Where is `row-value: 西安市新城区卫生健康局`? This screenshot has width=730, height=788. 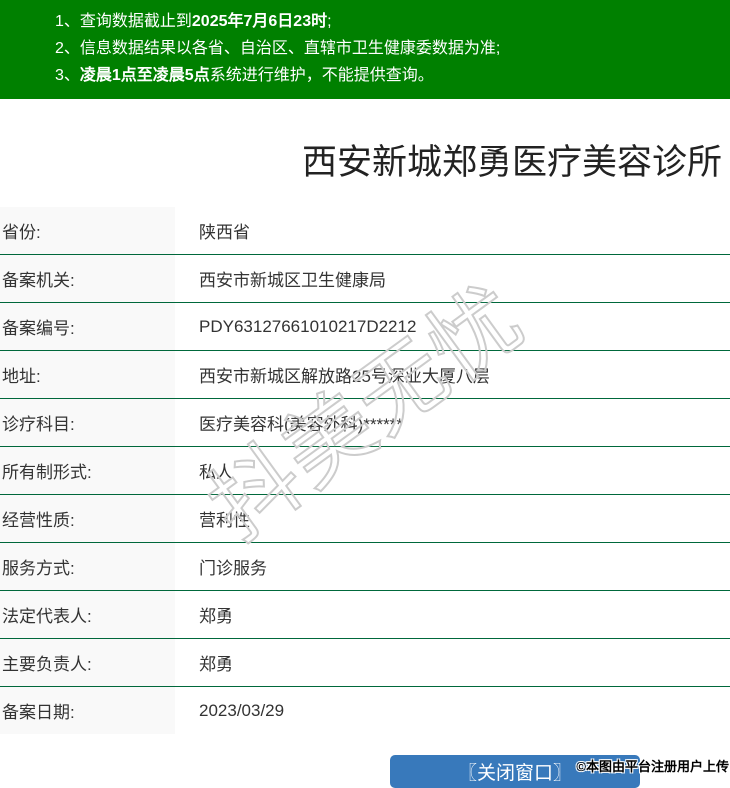 row-value: 西安市新城区卫生健康局 is located at coordinates (292, 280).